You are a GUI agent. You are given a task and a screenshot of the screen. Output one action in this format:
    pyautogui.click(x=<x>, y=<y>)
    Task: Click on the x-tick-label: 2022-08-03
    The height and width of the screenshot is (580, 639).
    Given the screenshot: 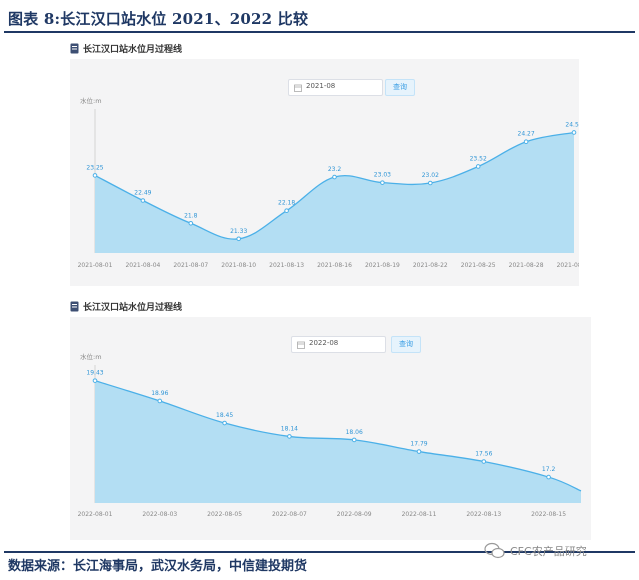 What is the action you would take?
    pyautogui.click(x=159, y=514)
    